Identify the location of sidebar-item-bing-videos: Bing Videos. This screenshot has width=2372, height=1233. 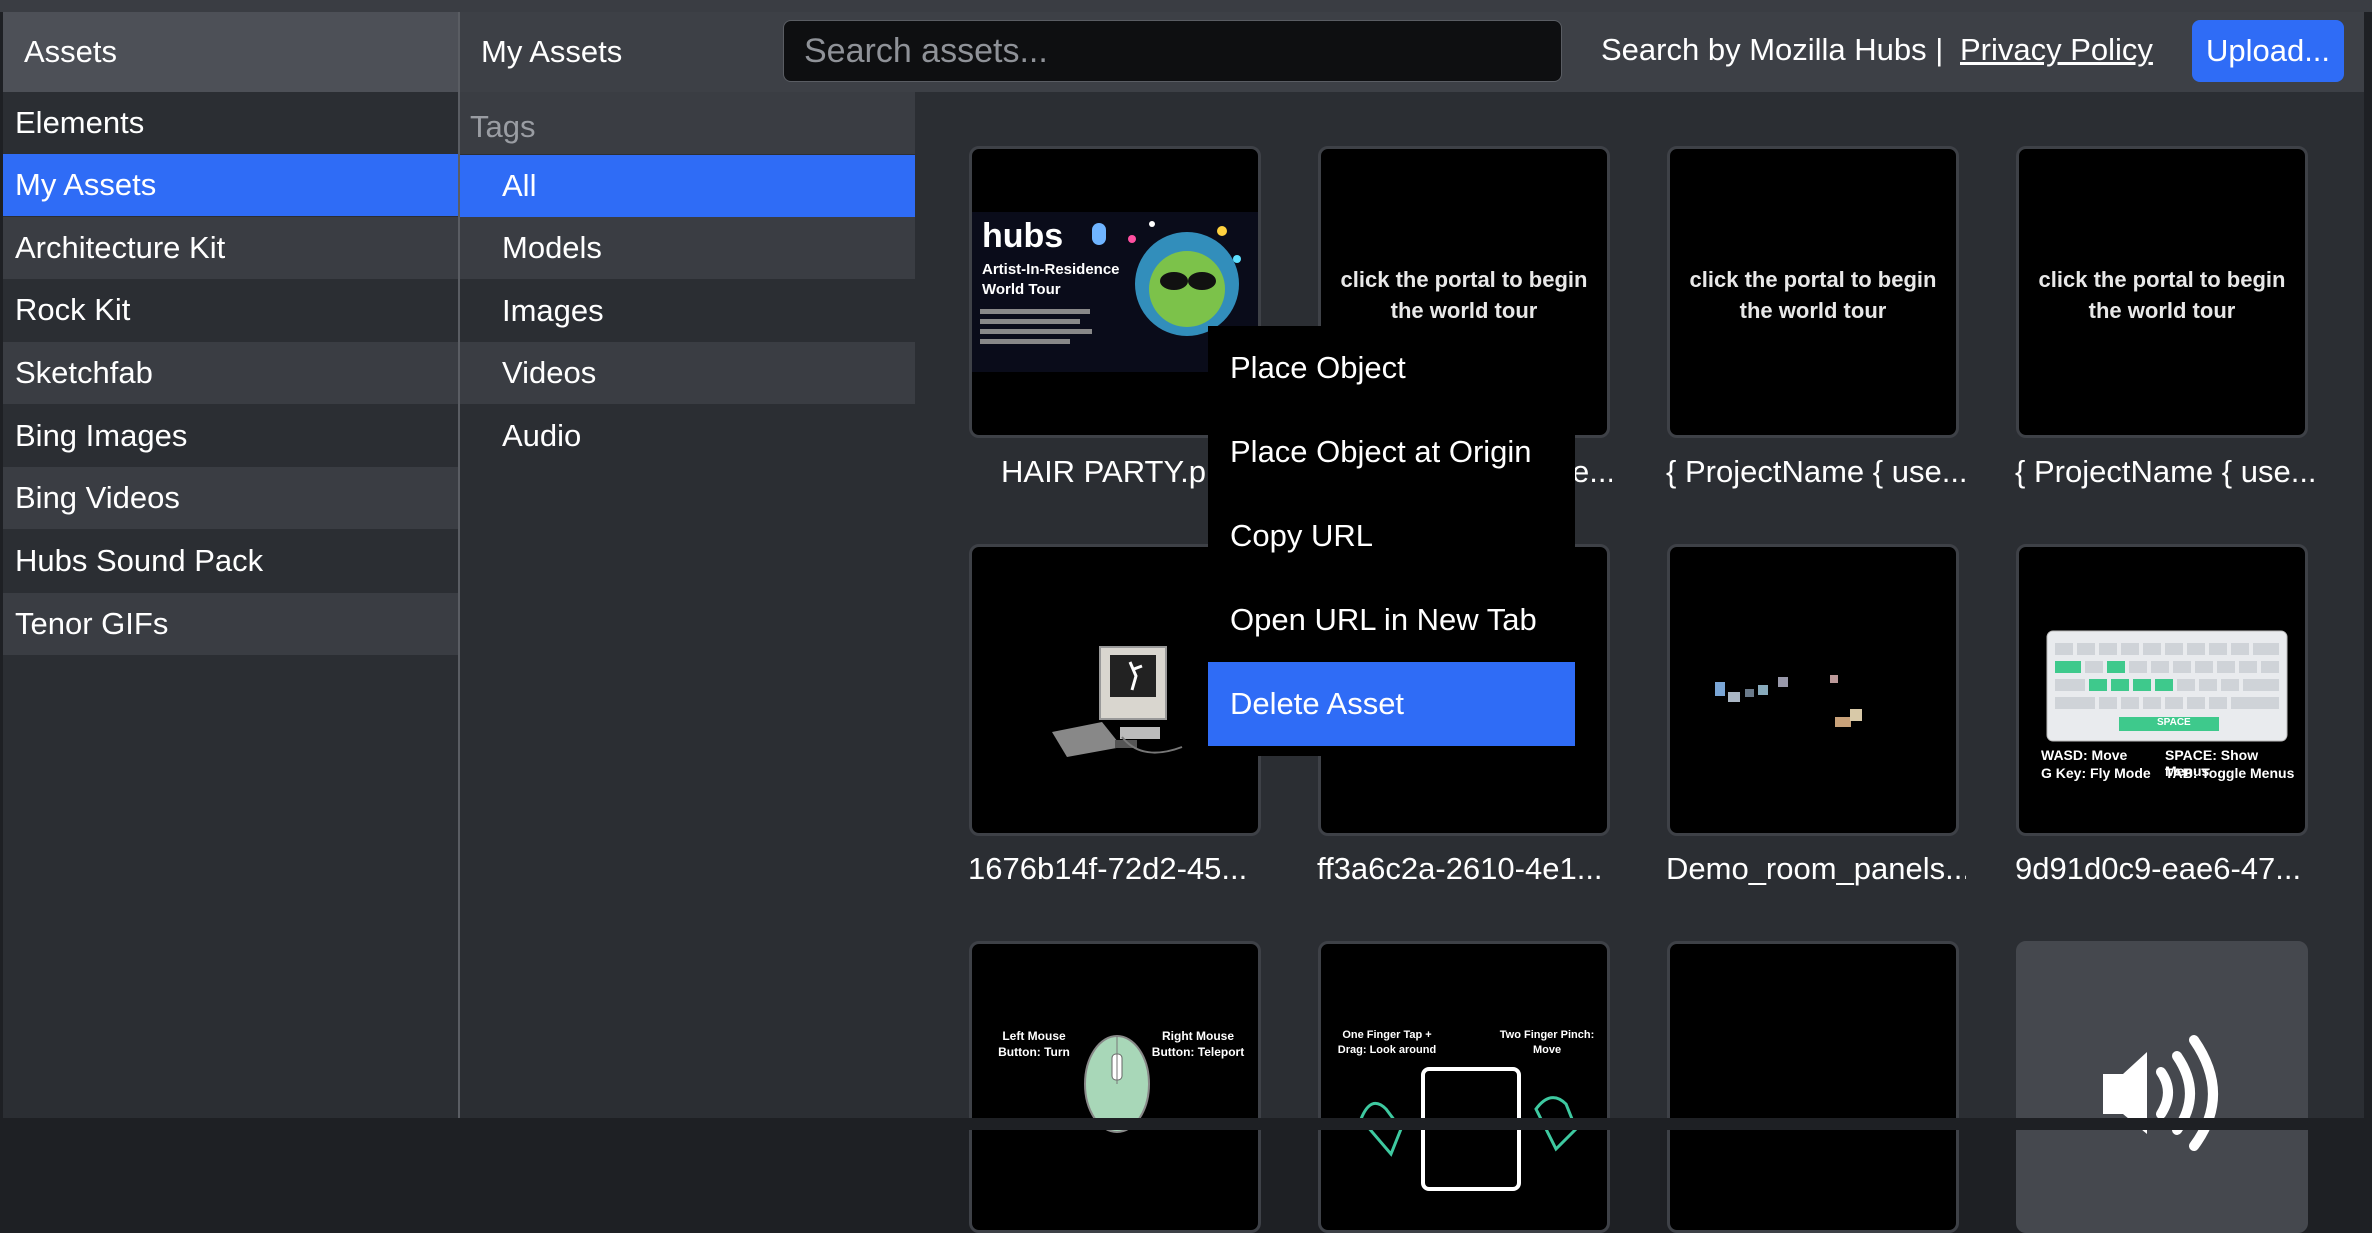
(230, 498).